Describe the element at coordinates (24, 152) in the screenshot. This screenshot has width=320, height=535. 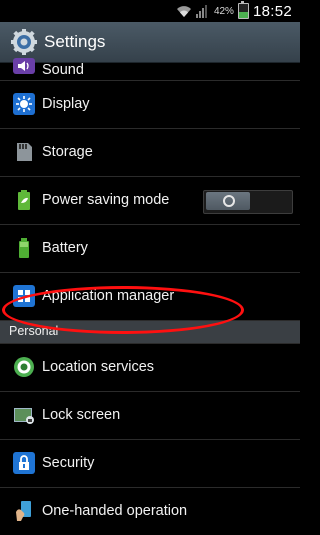
I see `storage-icon` at that location.